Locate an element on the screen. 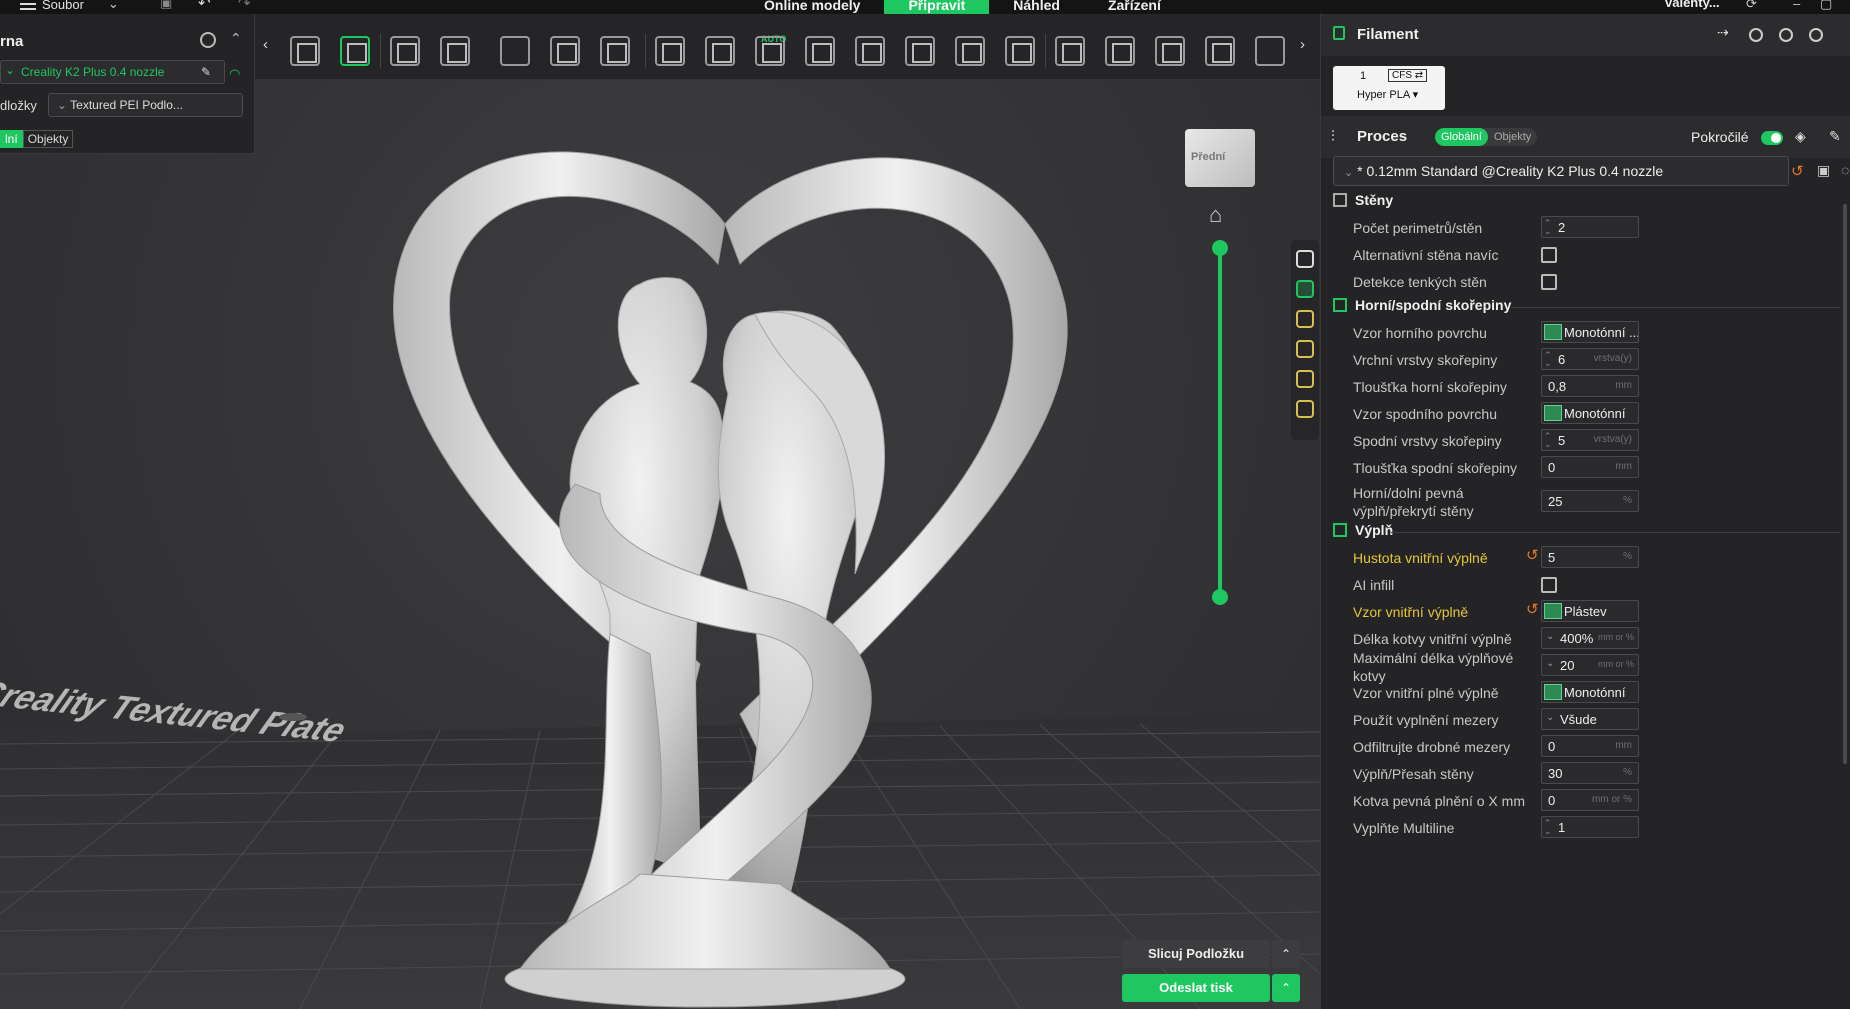 The height and width of the screenshot is (1009, 1850). auto-orient-icon is located at coordinates (515, 51).